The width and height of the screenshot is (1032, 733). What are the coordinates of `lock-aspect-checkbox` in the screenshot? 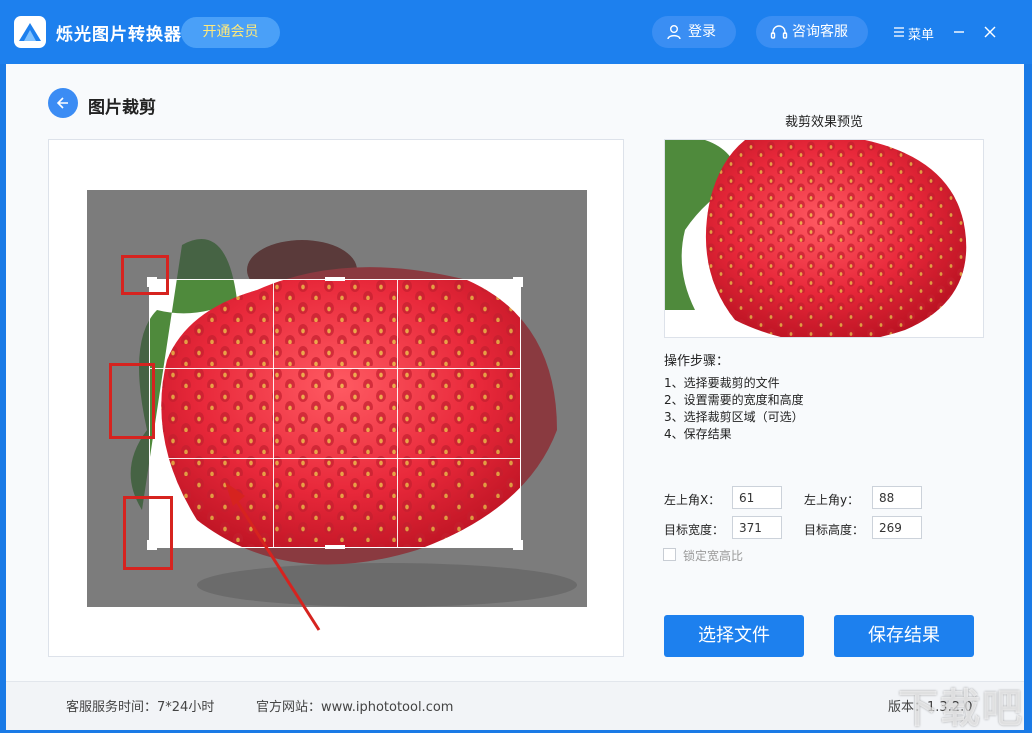 It's located at (669, 554).